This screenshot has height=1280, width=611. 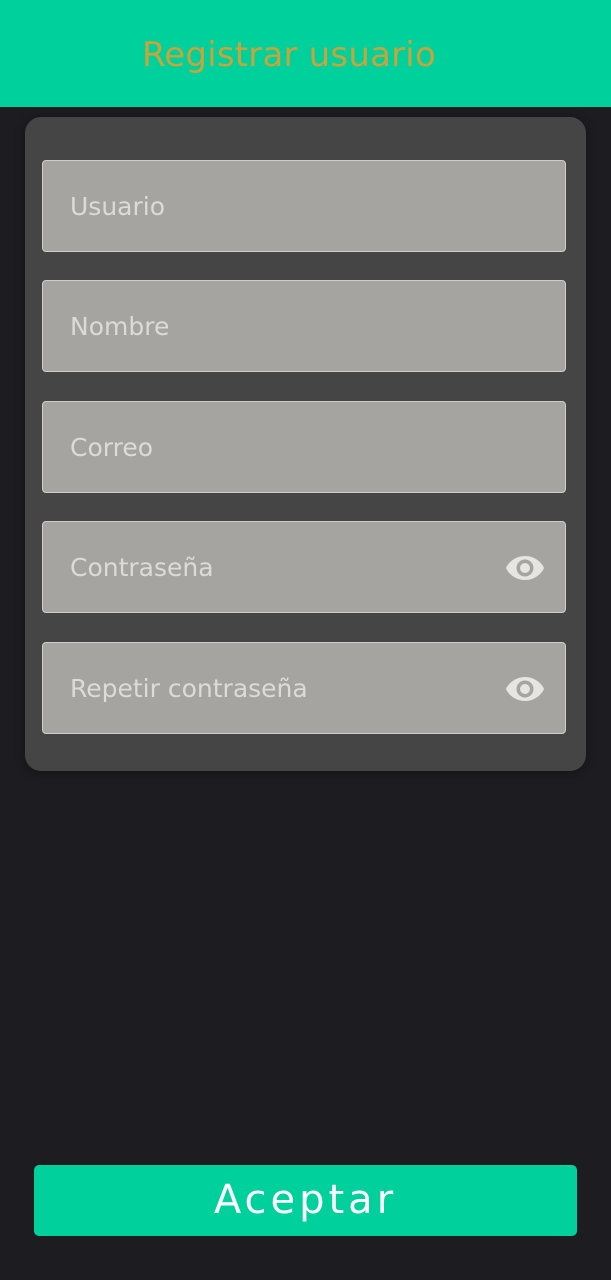 I want to click on repeat-password-input, so click(x=304, y=688).